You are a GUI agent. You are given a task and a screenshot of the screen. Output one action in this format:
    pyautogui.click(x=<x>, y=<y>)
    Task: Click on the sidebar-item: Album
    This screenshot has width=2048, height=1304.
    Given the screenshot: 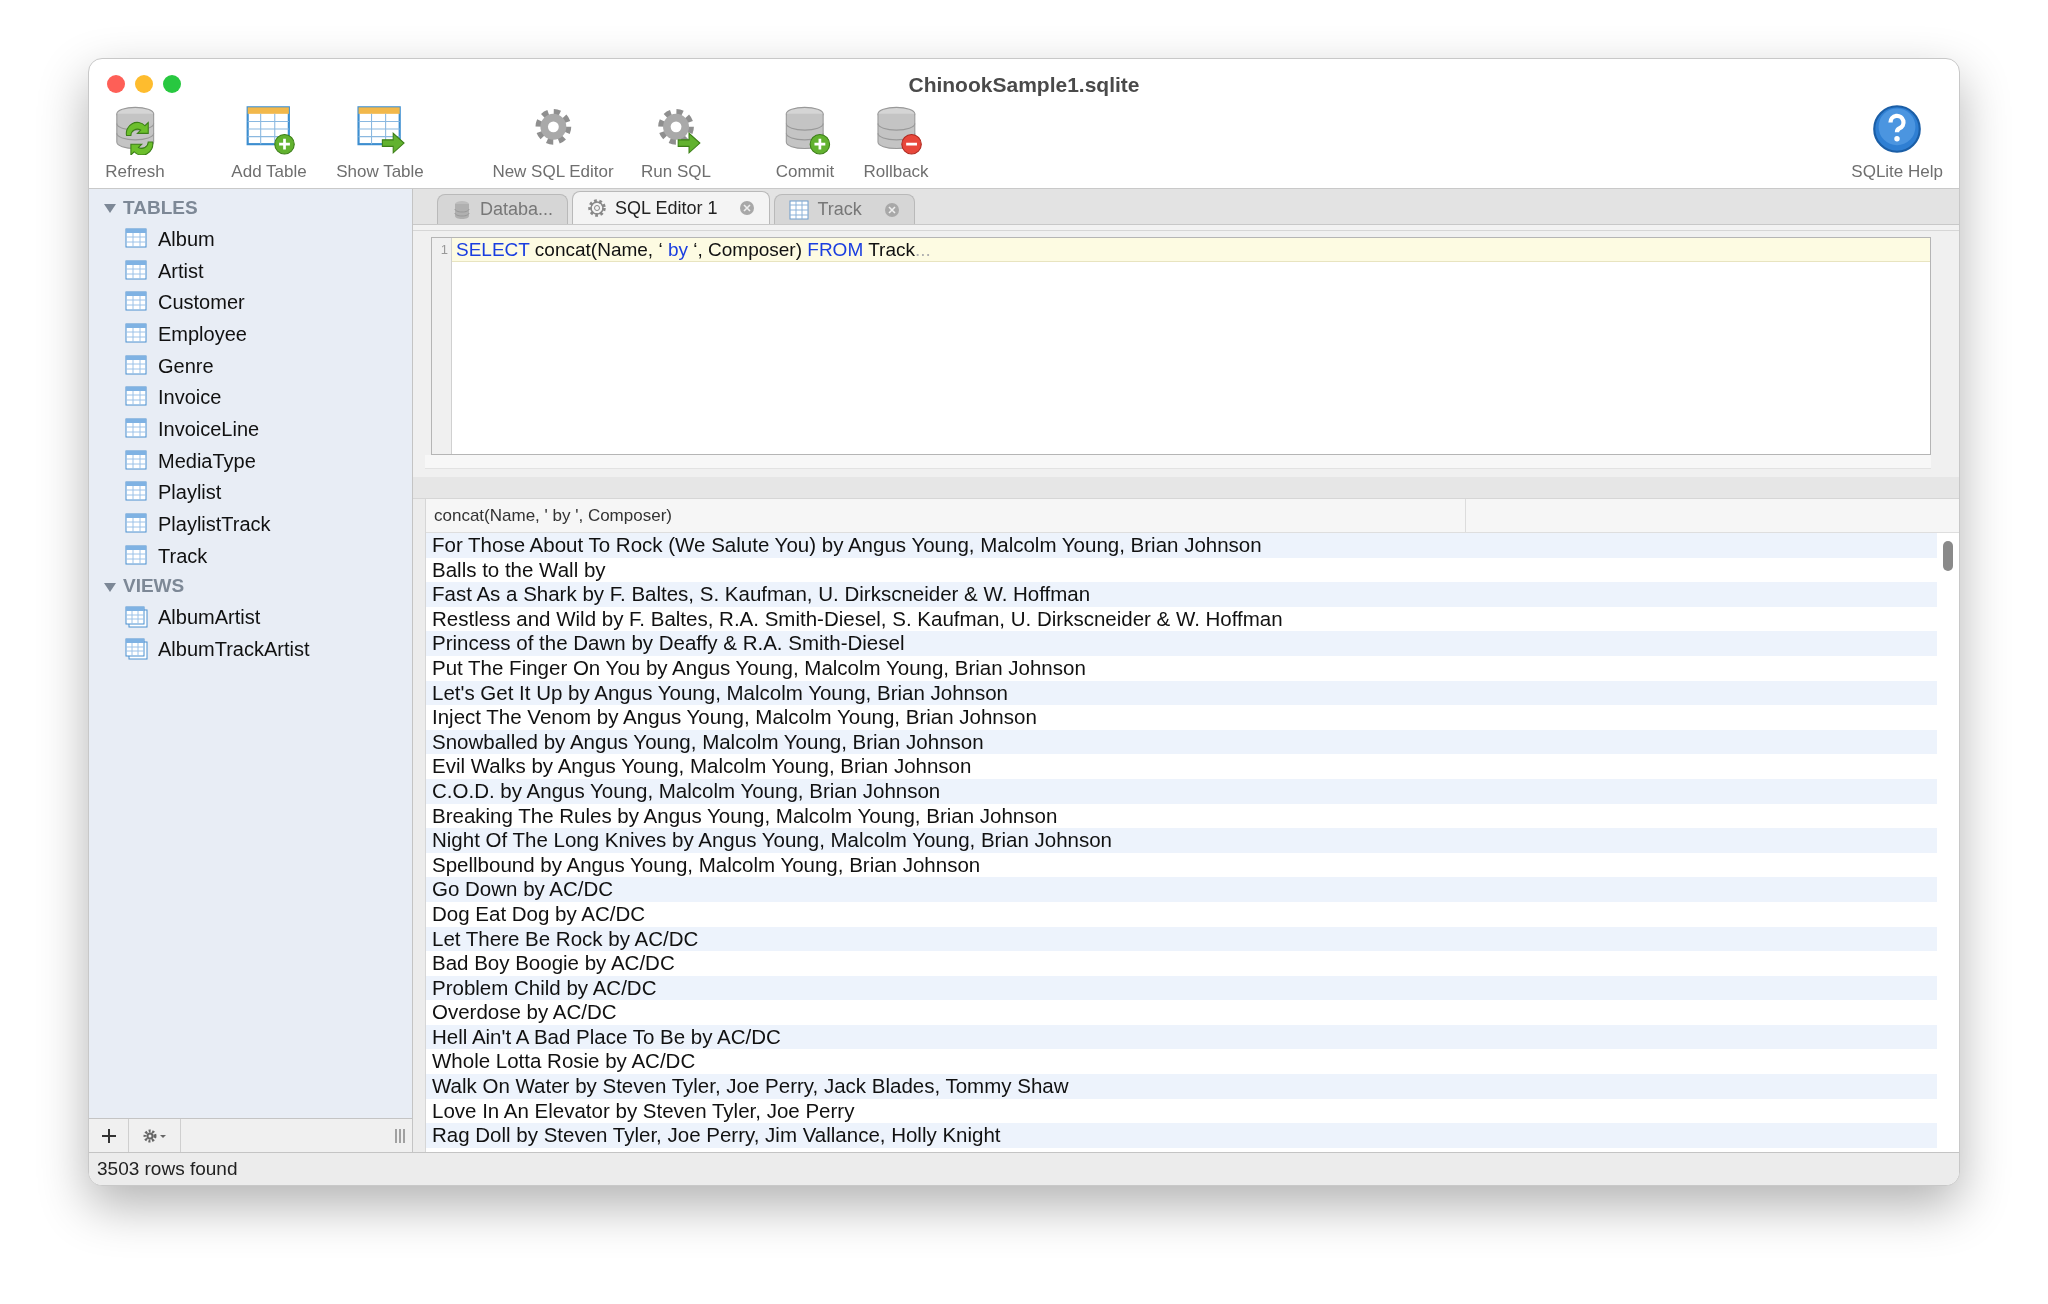 What is the action you would take?
    pyautogui.click(x=186, y=238)
    